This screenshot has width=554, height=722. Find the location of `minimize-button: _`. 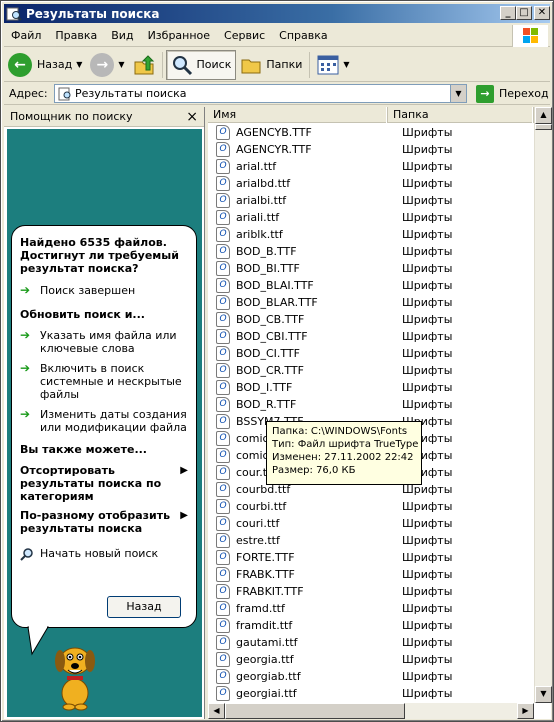

minimize-button: _ is located at coordinates (508, 13).